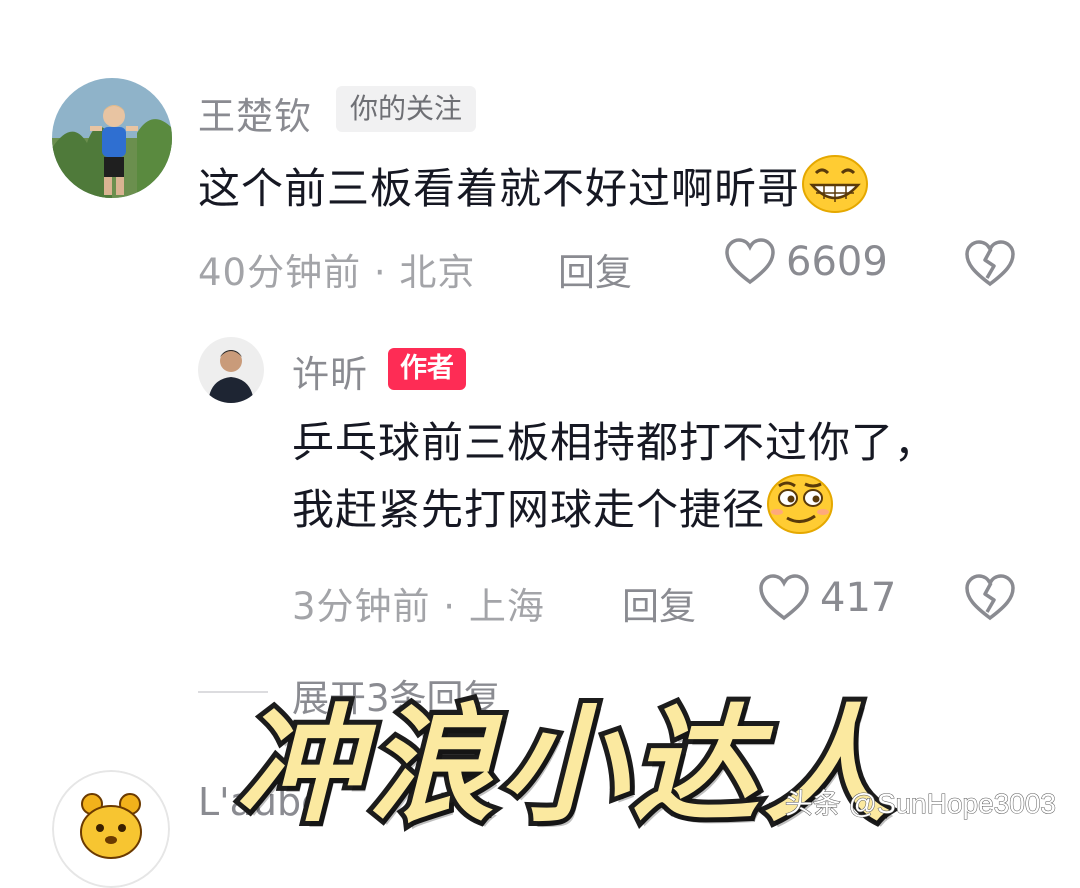 This screenshot has width=1080, height=888. I want to click on watermark: 头条 @SunHope3003, so click(920, 804).